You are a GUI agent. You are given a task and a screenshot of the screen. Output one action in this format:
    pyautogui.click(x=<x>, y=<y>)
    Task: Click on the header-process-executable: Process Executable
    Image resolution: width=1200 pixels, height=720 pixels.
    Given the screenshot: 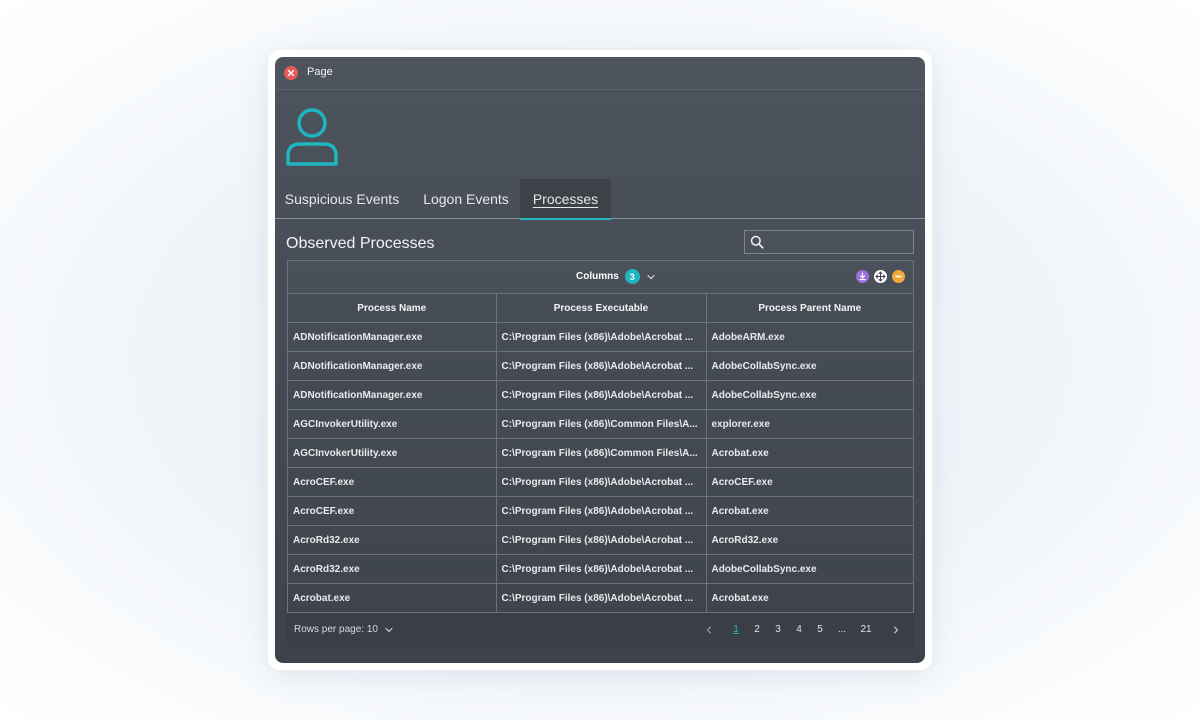 What is the action you would take?
    pyautogui.click(x=601, y=308)
    